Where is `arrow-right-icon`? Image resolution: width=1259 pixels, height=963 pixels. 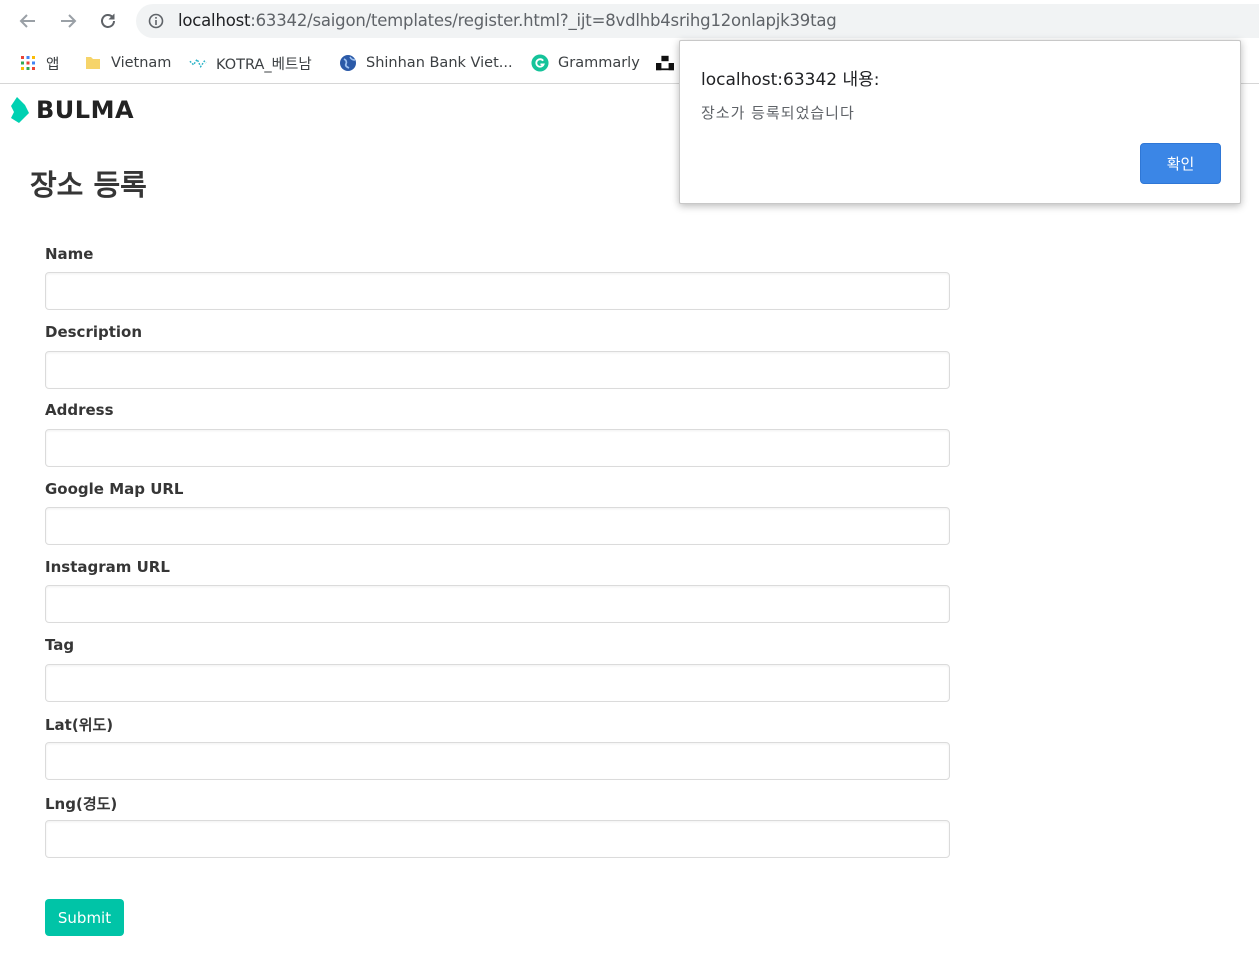
arrow-right-icon is located at coordinates (69, 21).